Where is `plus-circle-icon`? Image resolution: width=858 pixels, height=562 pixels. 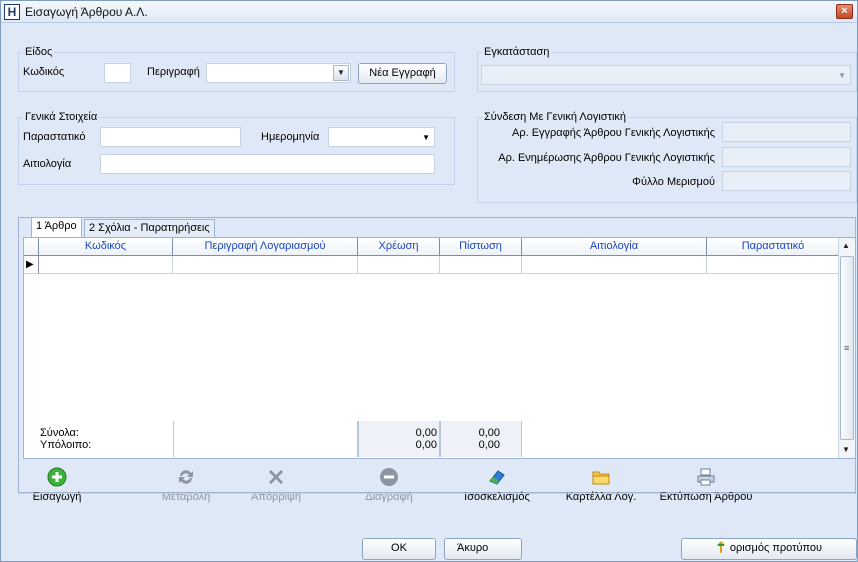 plus-circle-icon is located at coordinates (57, 477).